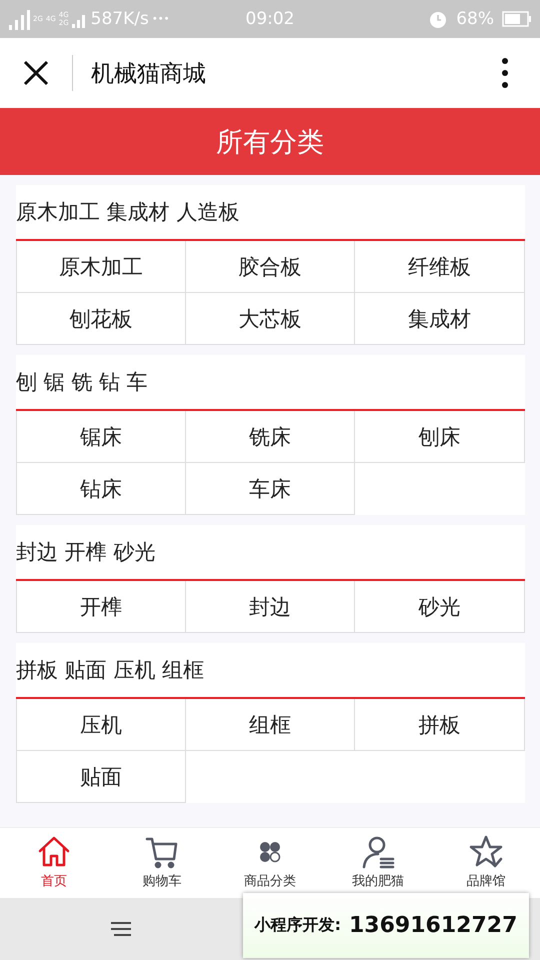 The width and height of the screenshot is (540, 960). Describe the element at coordinates (433, 925) in the screenshot. I see `phone-number: 13691612727` at that location.